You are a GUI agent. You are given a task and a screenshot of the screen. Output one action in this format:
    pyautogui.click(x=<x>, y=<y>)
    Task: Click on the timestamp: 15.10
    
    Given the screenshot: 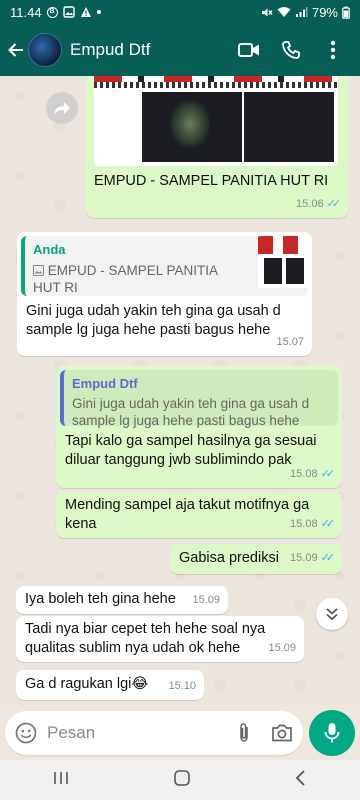 What is the action you would take?
    pyautogui.click(x=182, y=686)
    